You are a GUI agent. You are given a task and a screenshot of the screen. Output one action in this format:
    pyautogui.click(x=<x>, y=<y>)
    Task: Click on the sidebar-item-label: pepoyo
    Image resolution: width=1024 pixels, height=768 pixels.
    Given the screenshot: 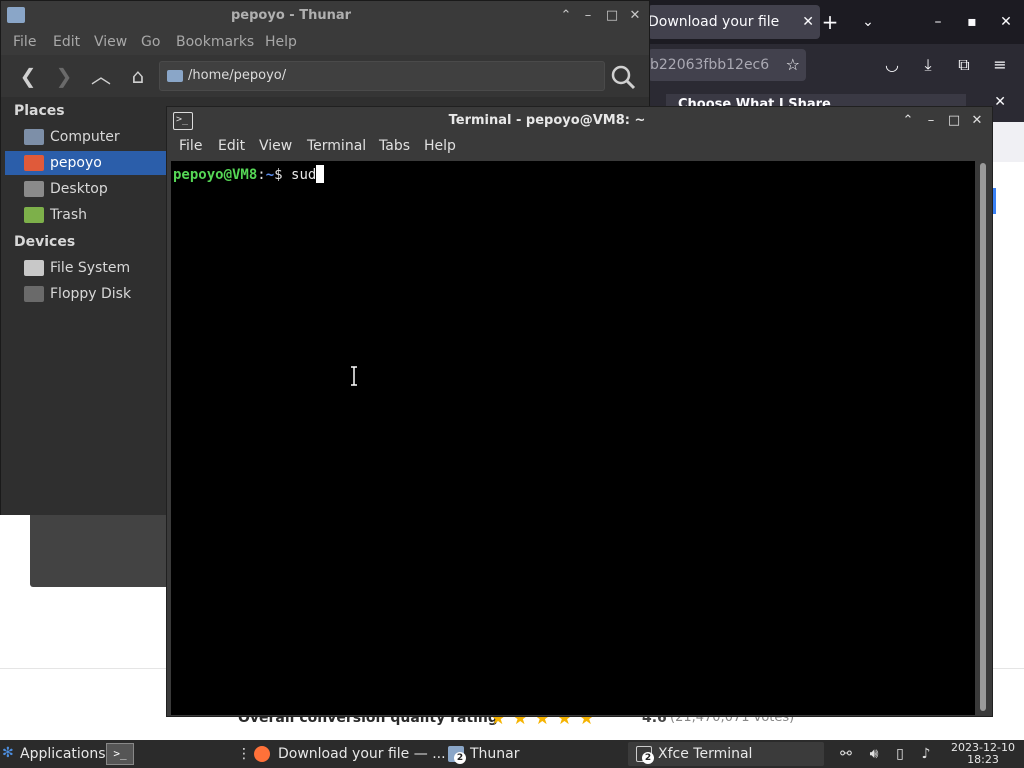 What is the action you would take?
    pyautogui.click(x=76, y=163)
    